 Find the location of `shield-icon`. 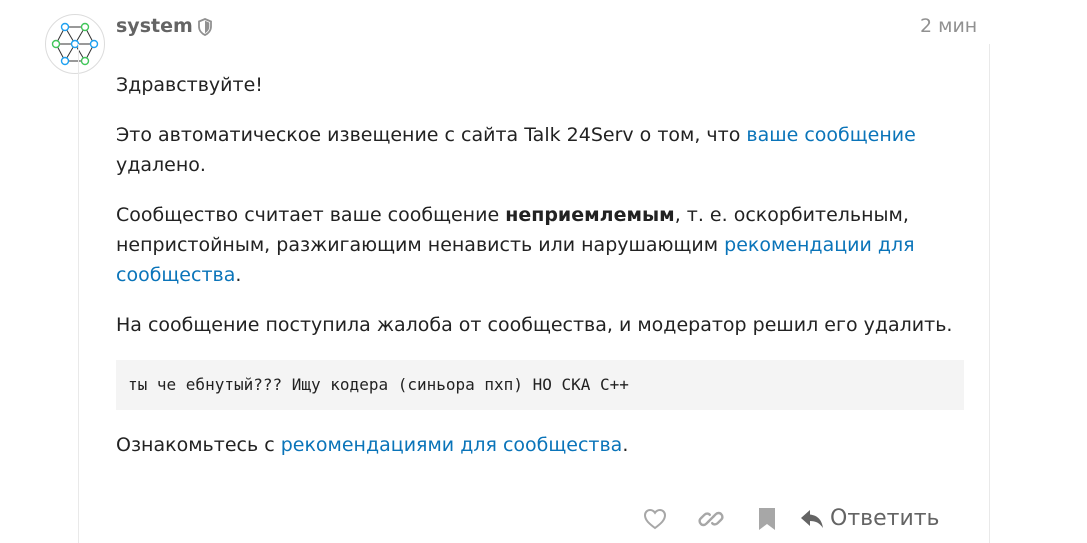

shield-icon is located at coordinates (205, 26).